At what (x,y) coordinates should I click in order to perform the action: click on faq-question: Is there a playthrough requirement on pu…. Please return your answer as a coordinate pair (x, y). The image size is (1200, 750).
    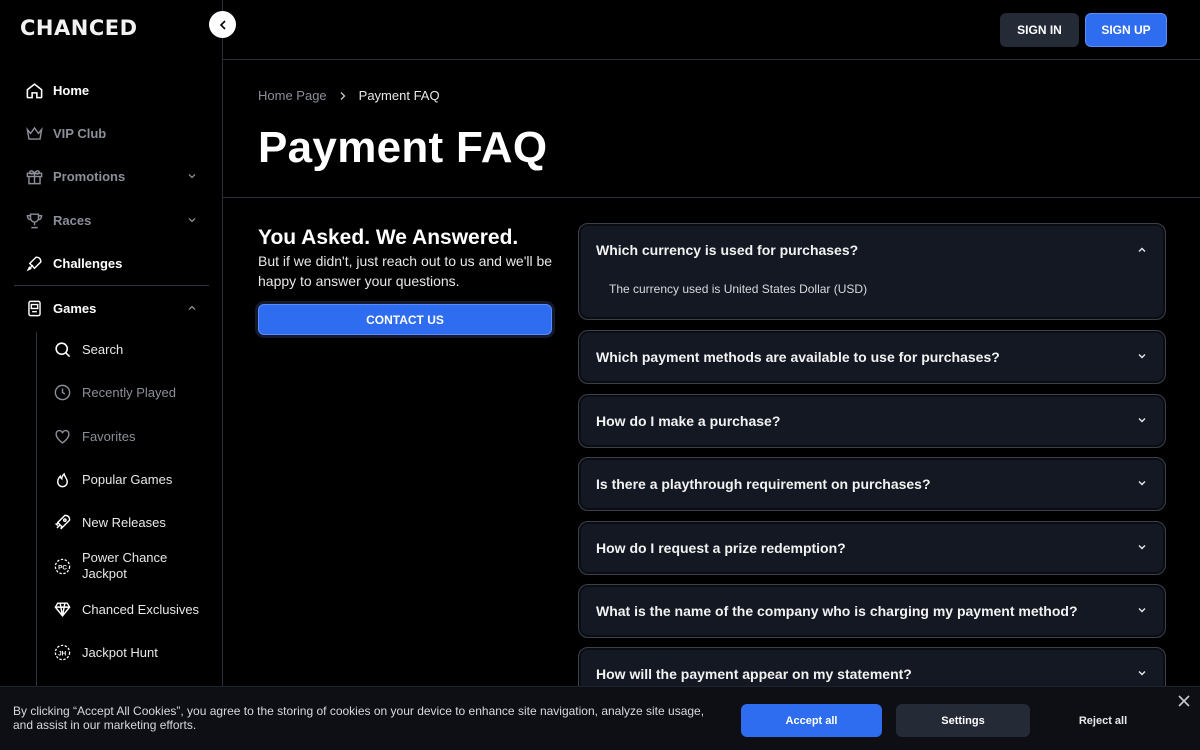
    Looking at the image, I should click on (763, 484).